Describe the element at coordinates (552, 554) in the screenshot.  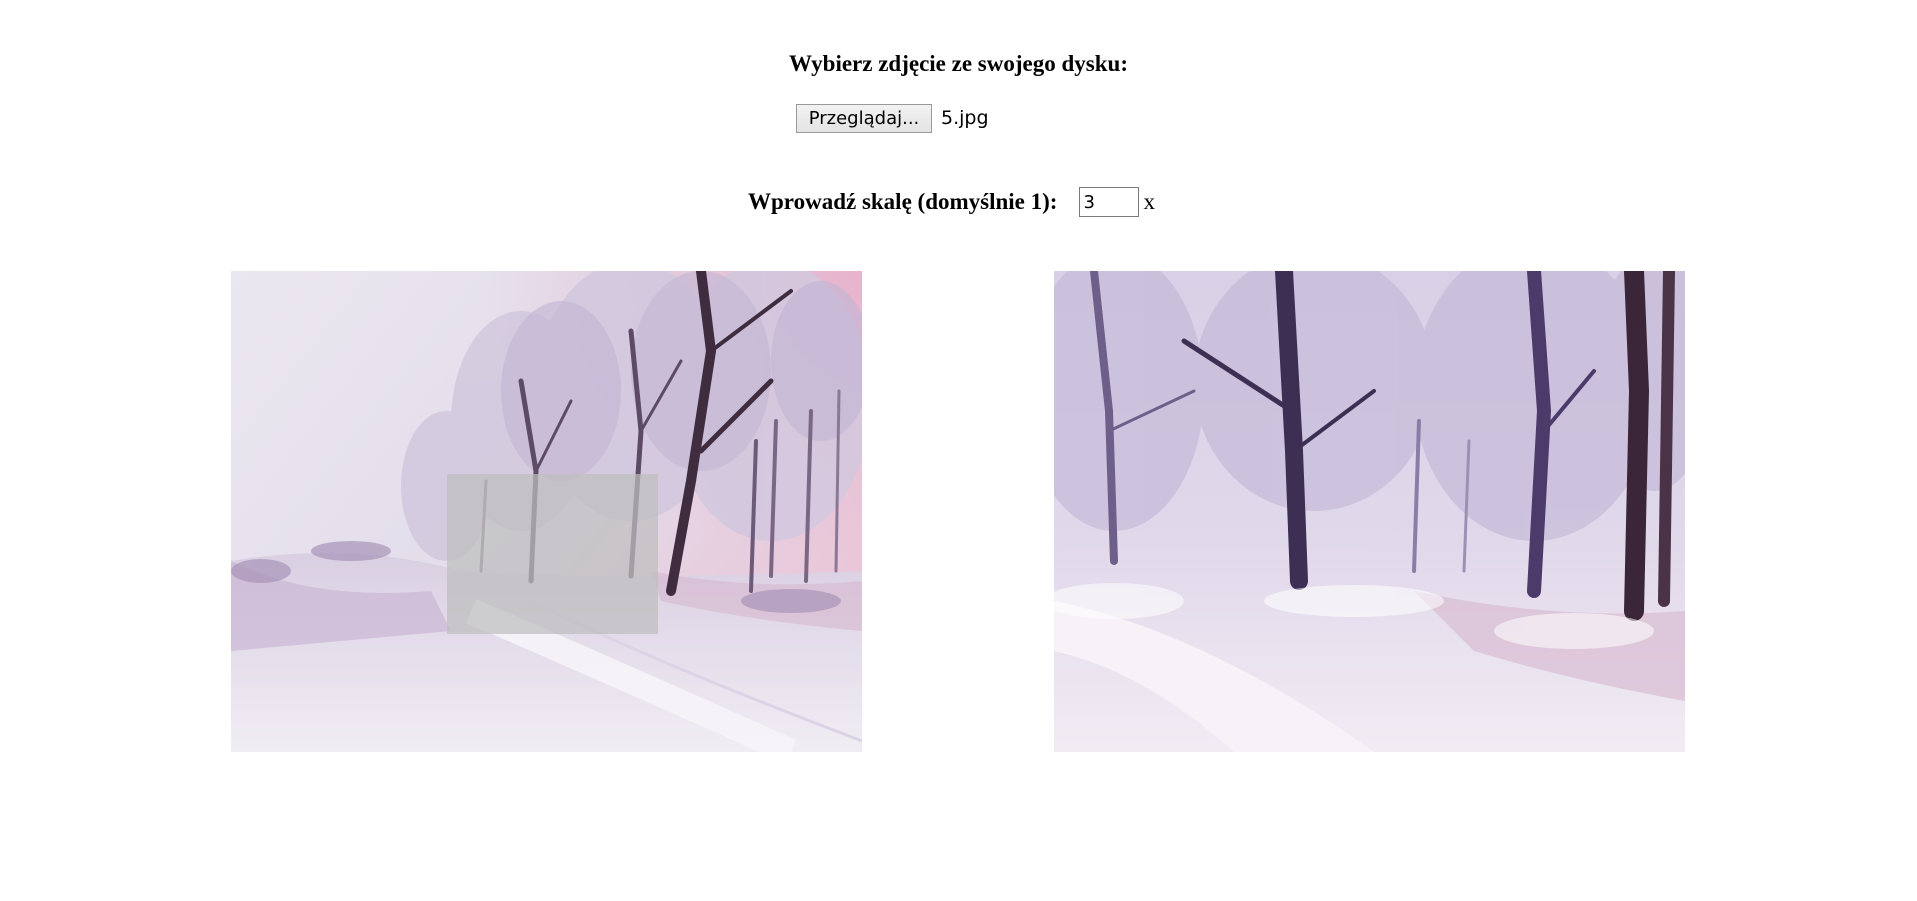
I see `selection-rectangle` at that location.